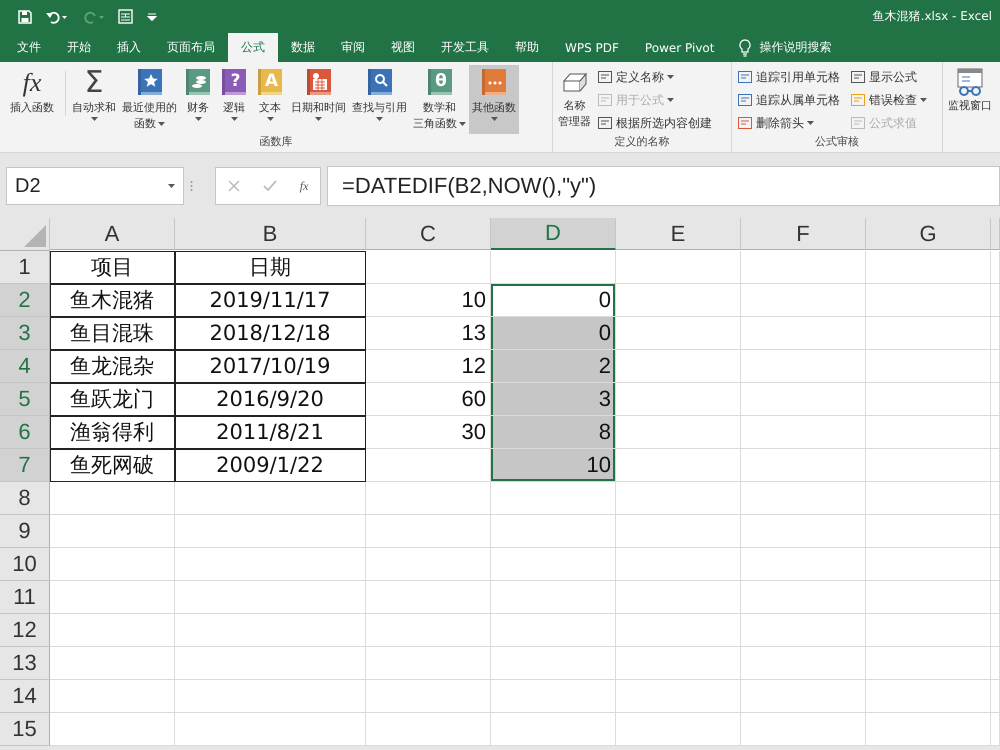 Image resolution: width=1000 pixels, height=750 pixels. Describe the element at coordinates (270, 399) in the screenshot. I see `table-cell: 2016/9/20` at that location.